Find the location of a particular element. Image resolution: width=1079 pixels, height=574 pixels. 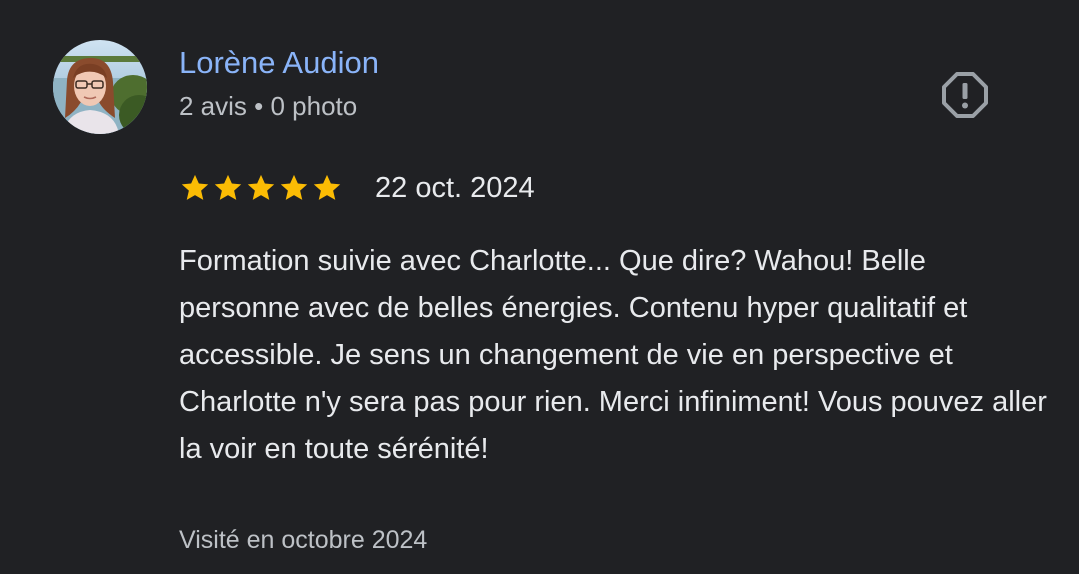

report-alert-octagon-icon is located at coordinates (965, 95).